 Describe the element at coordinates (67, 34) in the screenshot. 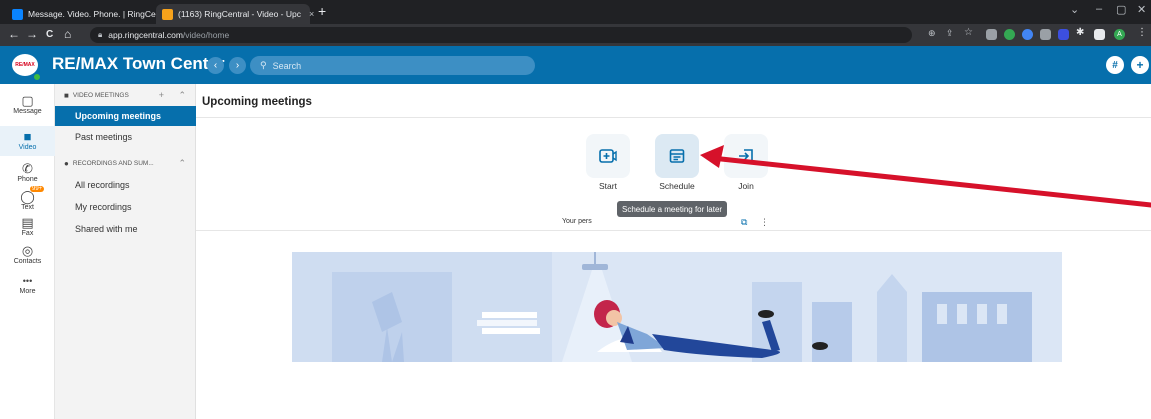

I see `home-icon: ⌂` at that location.